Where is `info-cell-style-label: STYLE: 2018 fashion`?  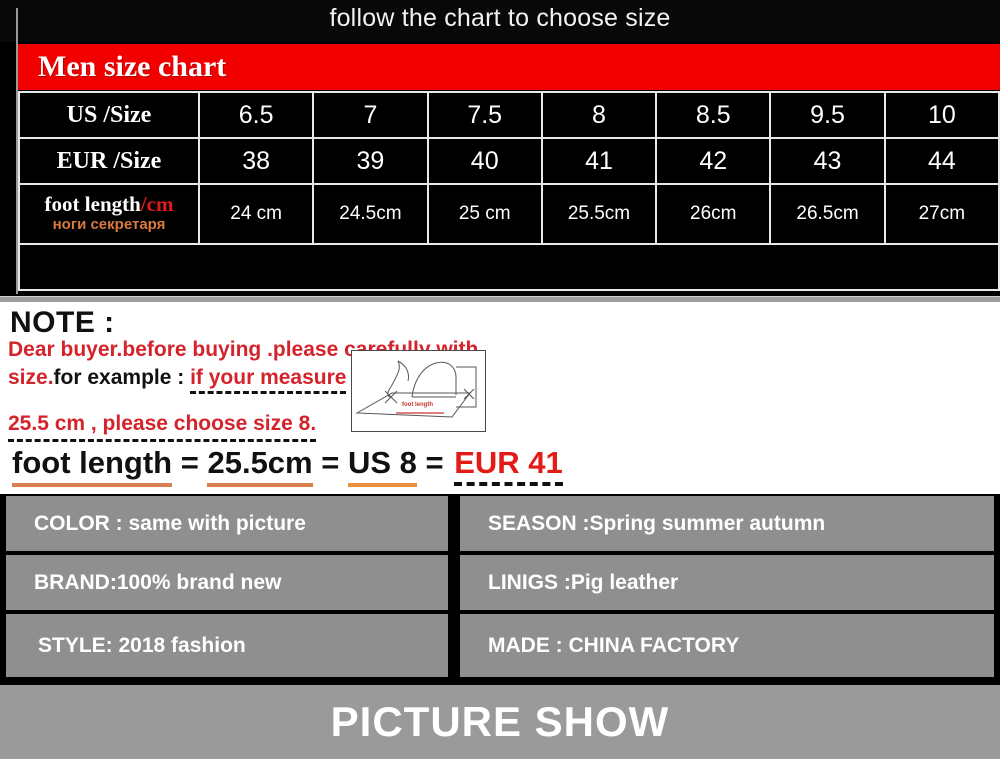 info-cell-style-label: STYLE: 2018 fashion is located at coordinates (142, 645).